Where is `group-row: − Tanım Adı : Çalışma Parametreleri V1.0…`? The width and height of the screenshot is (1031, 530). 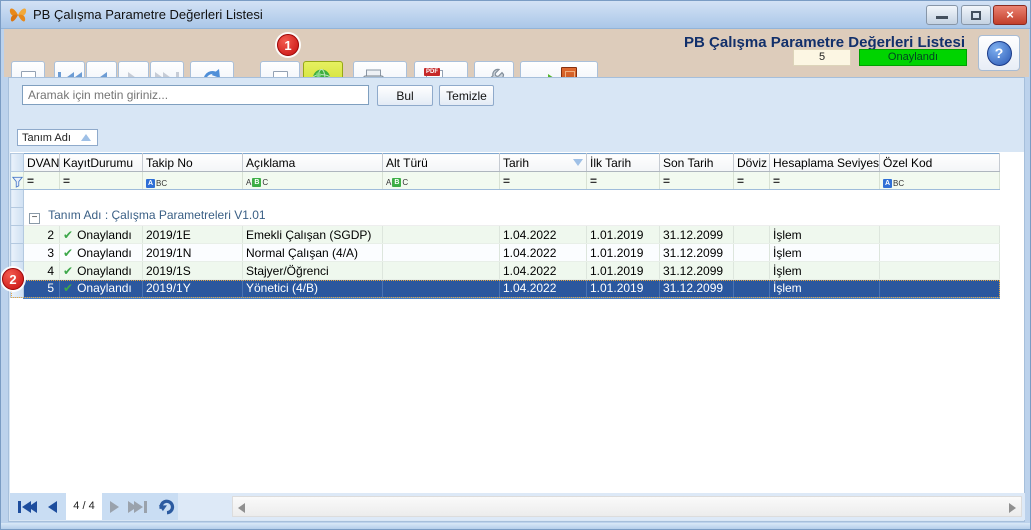 group-row: − Tanım Adı : Çalışma Parametreleri V1.0… is located at coordinates (505, 216).